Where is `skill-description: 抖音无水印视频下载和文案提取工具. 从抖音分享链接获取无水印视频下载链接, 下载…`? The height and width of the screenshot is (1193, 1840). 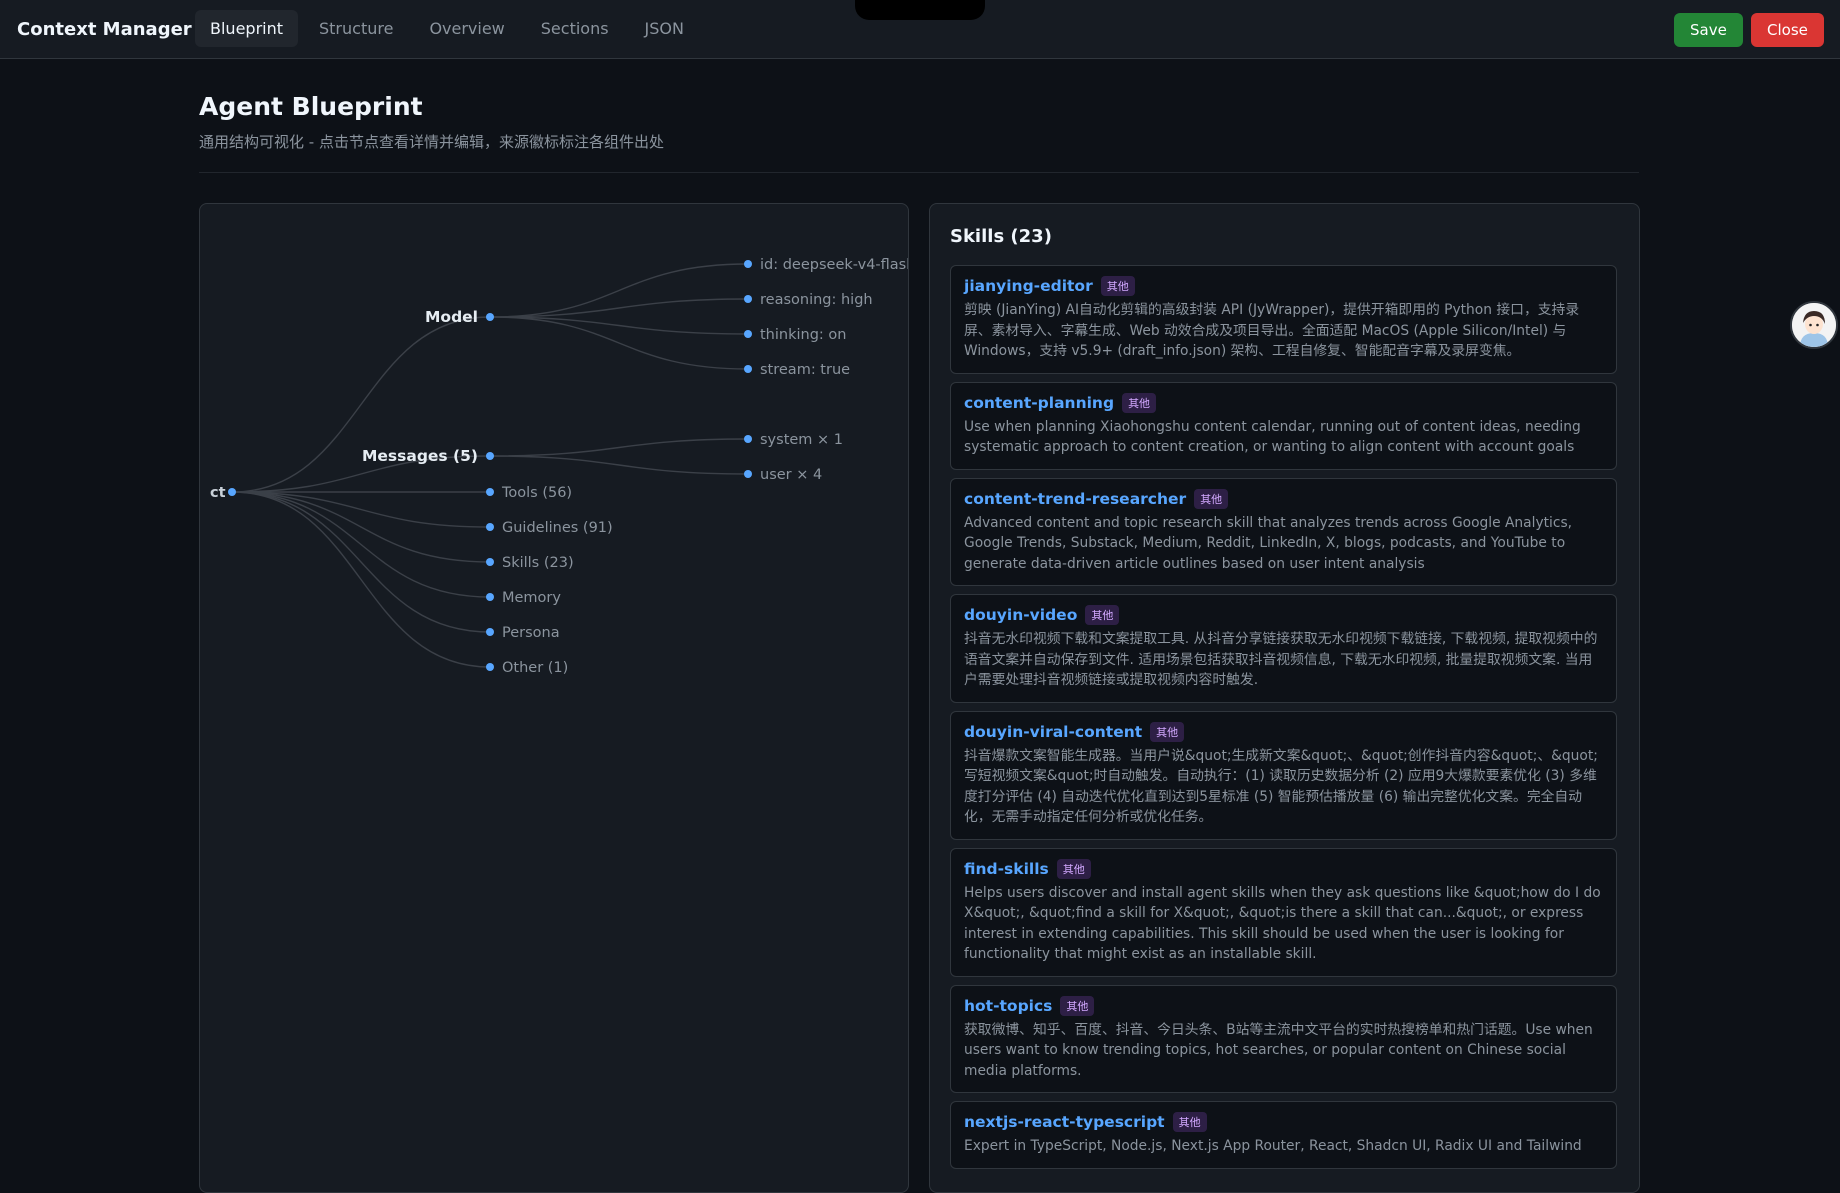 skill-description: 抖音无水印视频下载和文案提取工具. 从抖音分享链接获取无水印视频下载链接, 下载… is located at coordinates (1281, 659).